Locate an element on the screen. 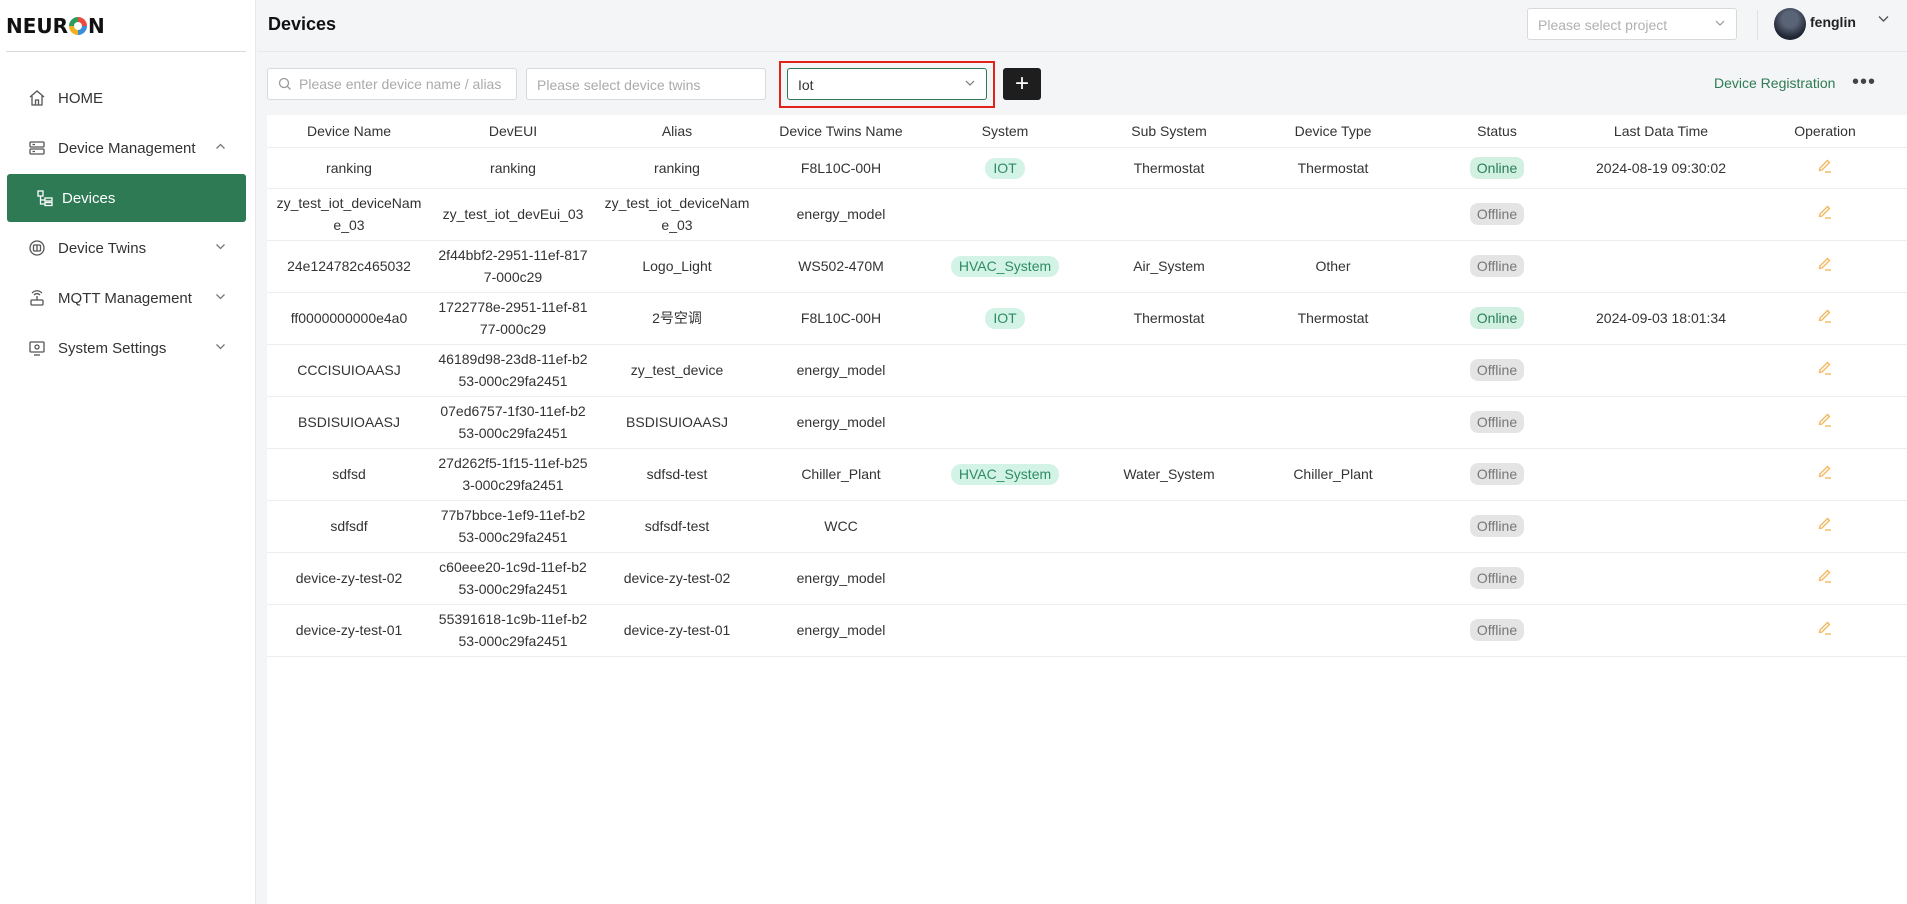  device-registration-link: Device Registration is located at coordinates (1774, 83).